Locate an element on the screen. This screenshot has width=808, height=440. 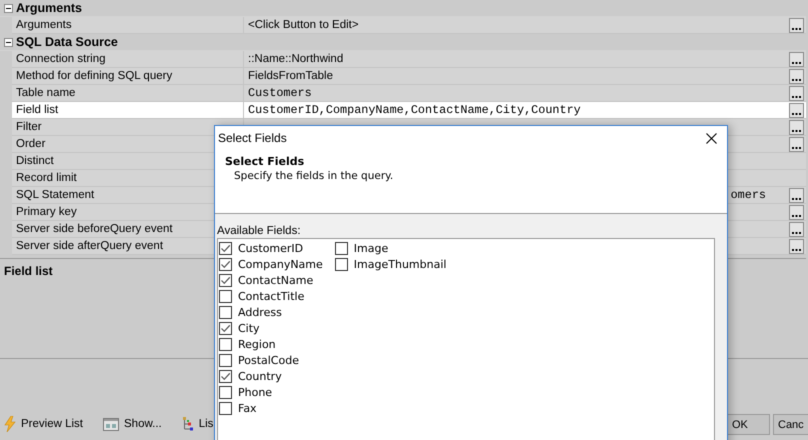
dialog-heading: Select Fields is located at coordinates (264, 161).